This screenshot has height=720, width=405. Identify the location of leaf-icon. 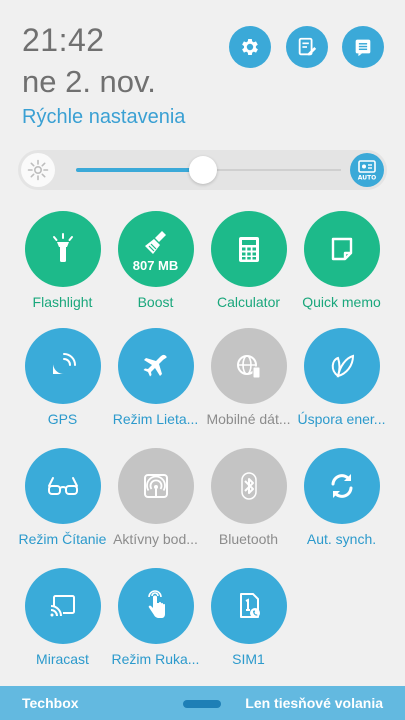
(342, 366).